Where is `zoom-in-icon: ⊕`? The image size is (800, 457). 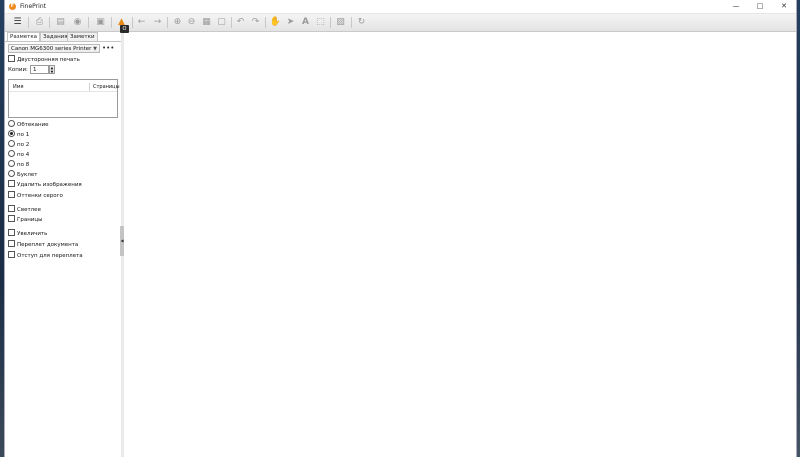 zoom-in-icon: ⊕ is located at coordinates (177, 22).